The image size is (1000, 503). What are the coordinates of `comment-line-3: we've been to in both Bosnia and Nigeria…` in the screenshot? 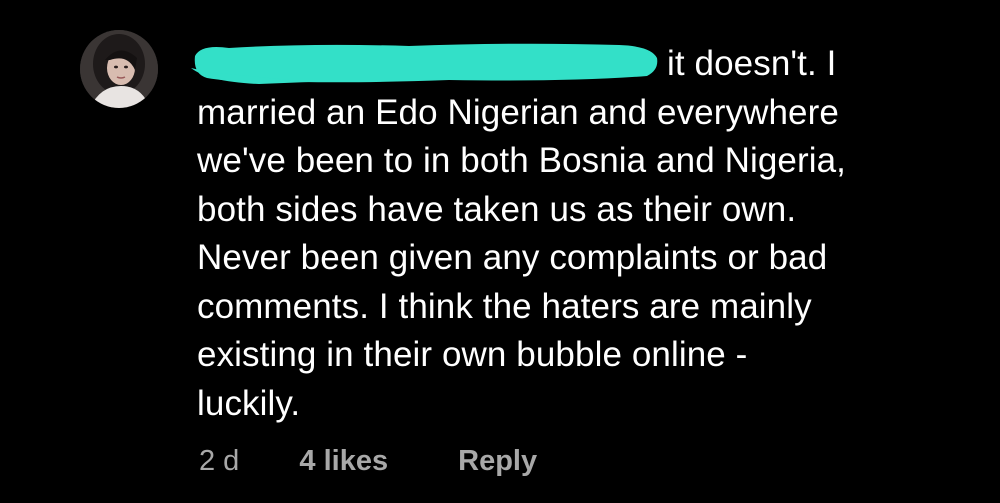 It's located at (521, 160).